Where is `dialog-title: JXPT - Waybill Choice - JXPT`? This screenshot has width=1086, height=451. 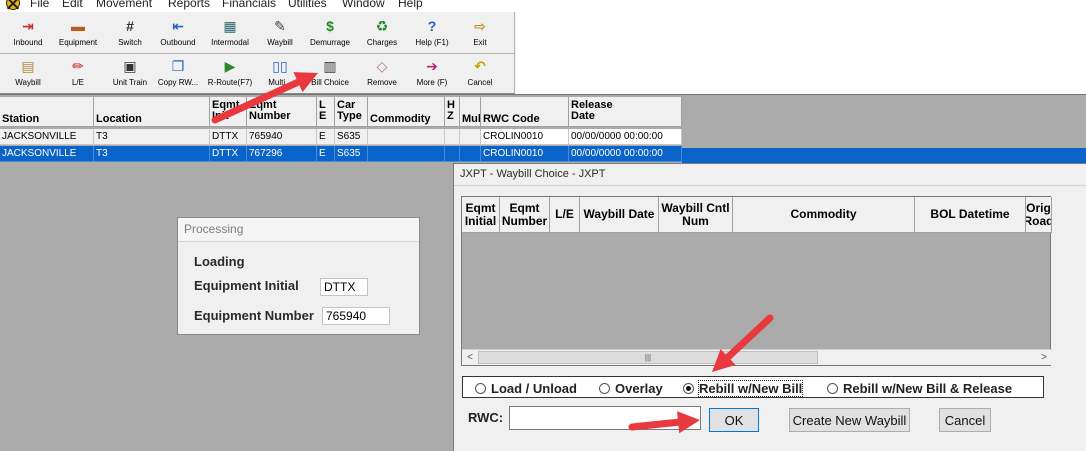 dialog-title: JXPT - Waybill Choice - JXPT is located at coordinates (770, 175).